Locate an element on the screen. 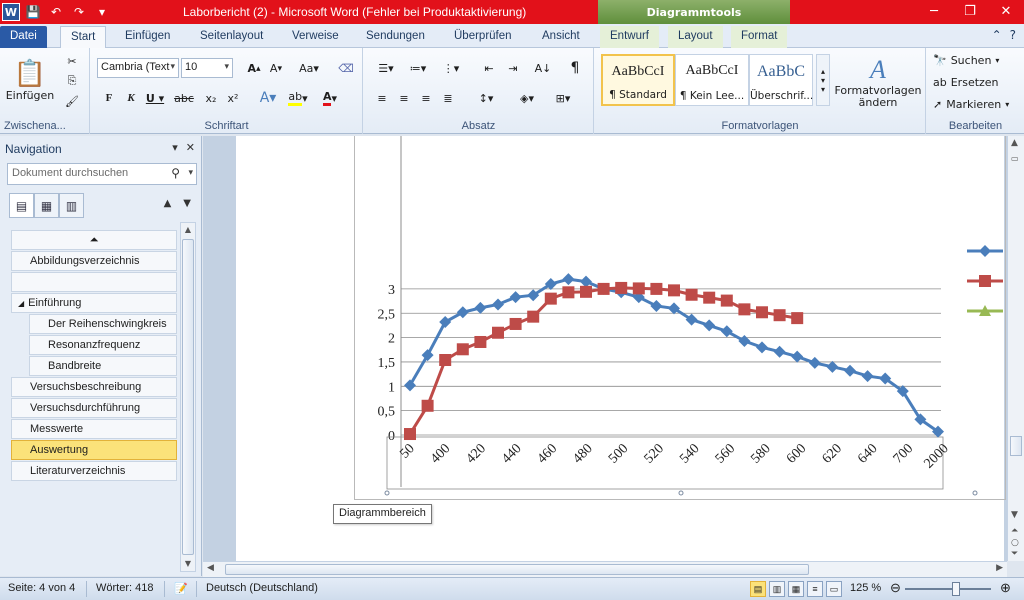 The width and height of the screenshot is (1024, 600). tab-view: Ansicht is located at coordinates (561, 37).